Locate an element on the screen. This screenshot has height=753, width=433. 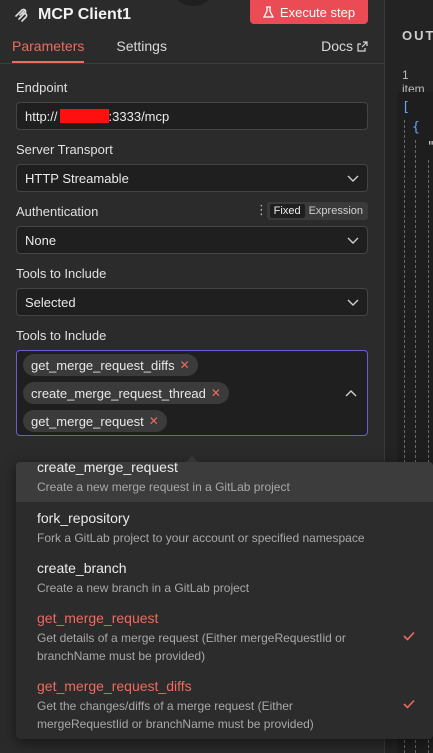
tab-bar: Parameters Settings Docs is located at coordinates (192, 47).